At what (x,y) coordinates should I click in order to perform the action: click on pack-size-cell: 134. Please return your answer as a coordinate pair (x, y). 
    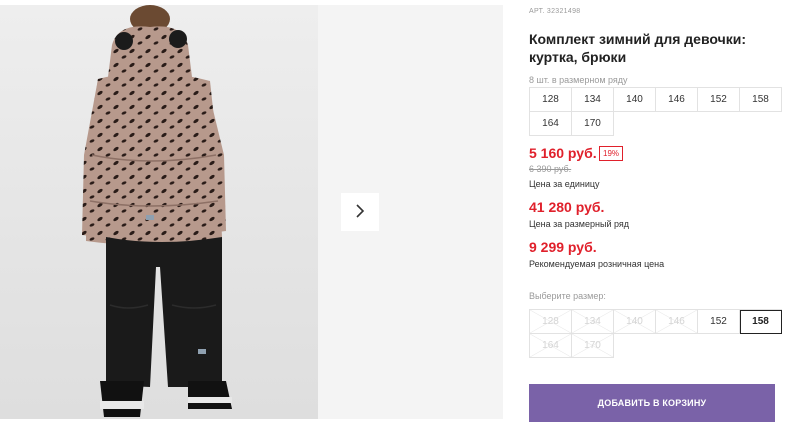
    Looking at the image, I should click on (593, 100).